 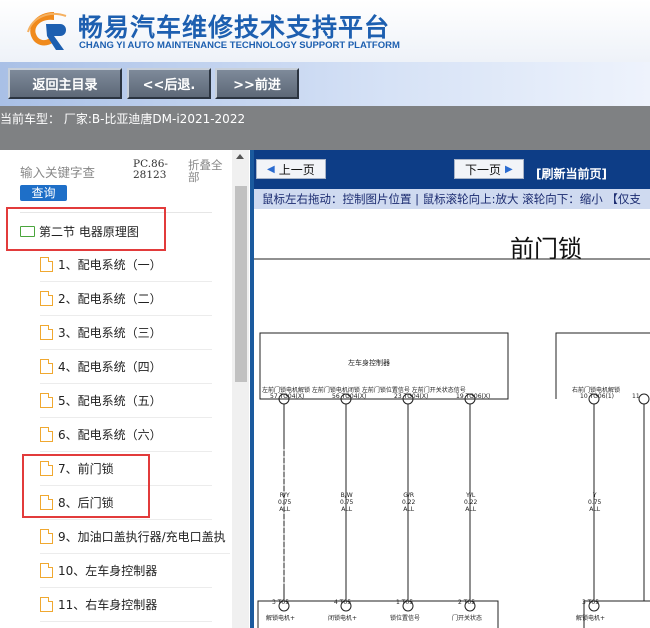 I want to click on next-page-label: 下一页, so click(x=483, y=169).